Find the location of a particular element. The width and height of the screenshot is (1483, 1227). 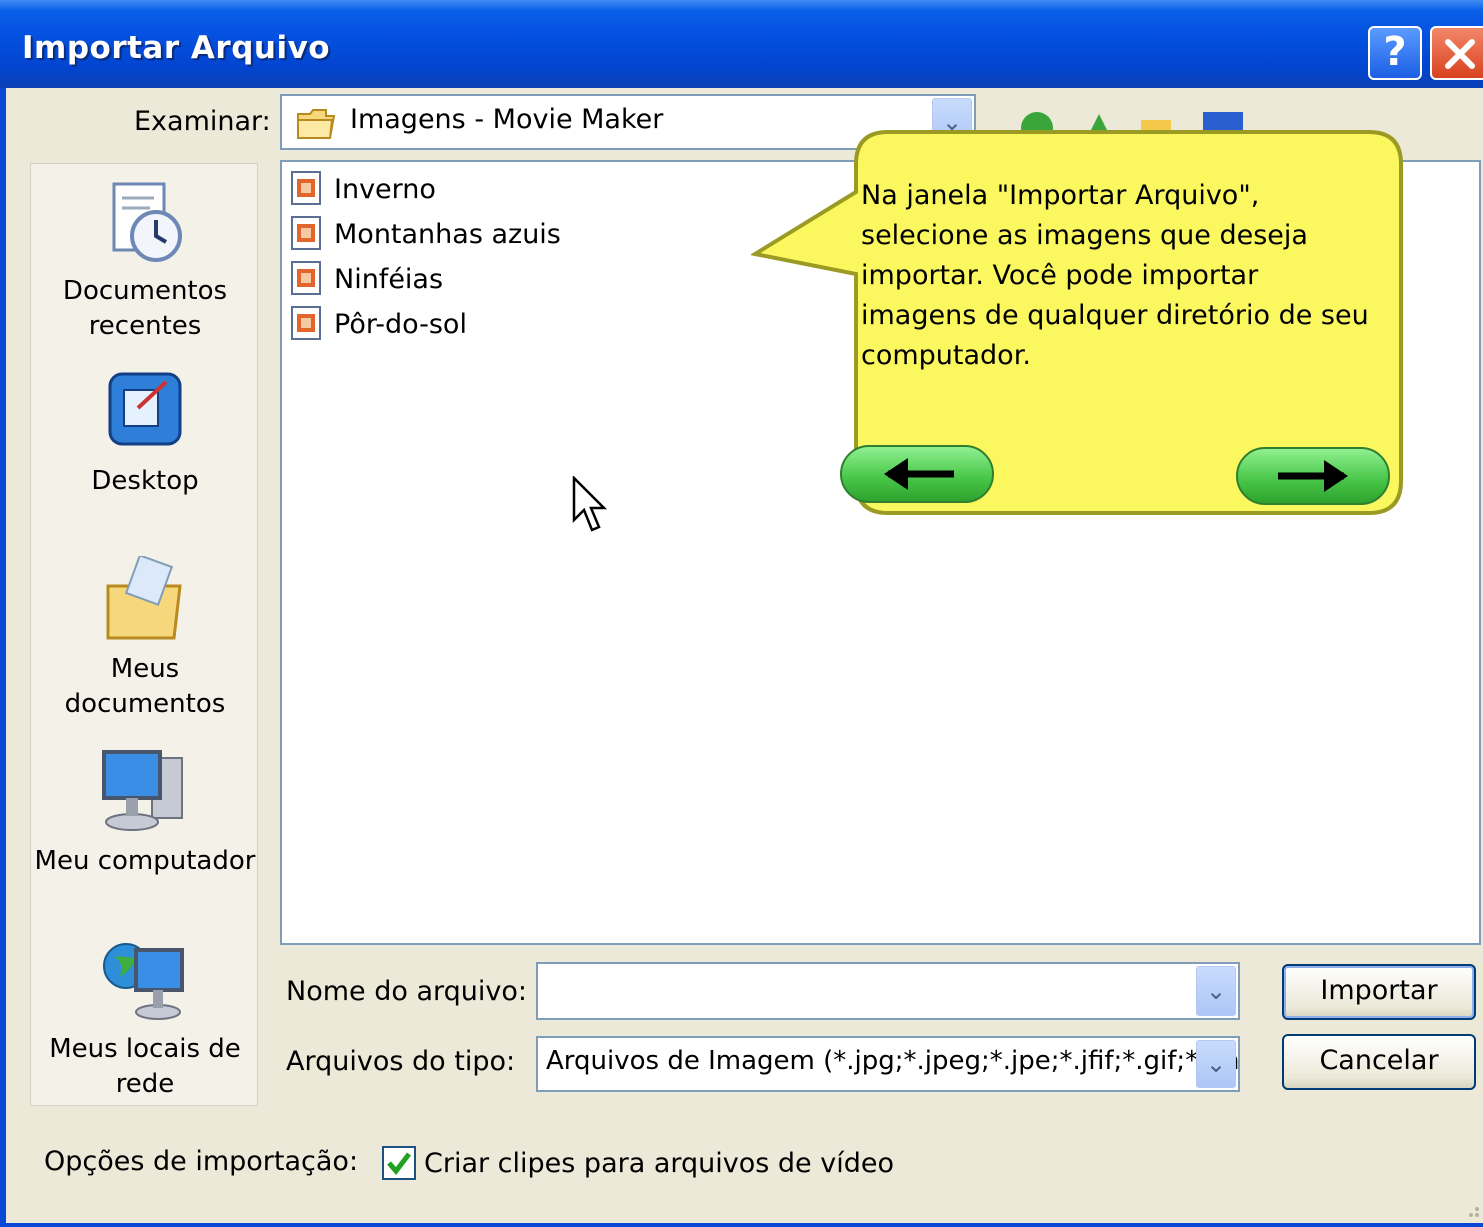

title-bar: Importar Arquivo ? is located at coordinates (741, 44).